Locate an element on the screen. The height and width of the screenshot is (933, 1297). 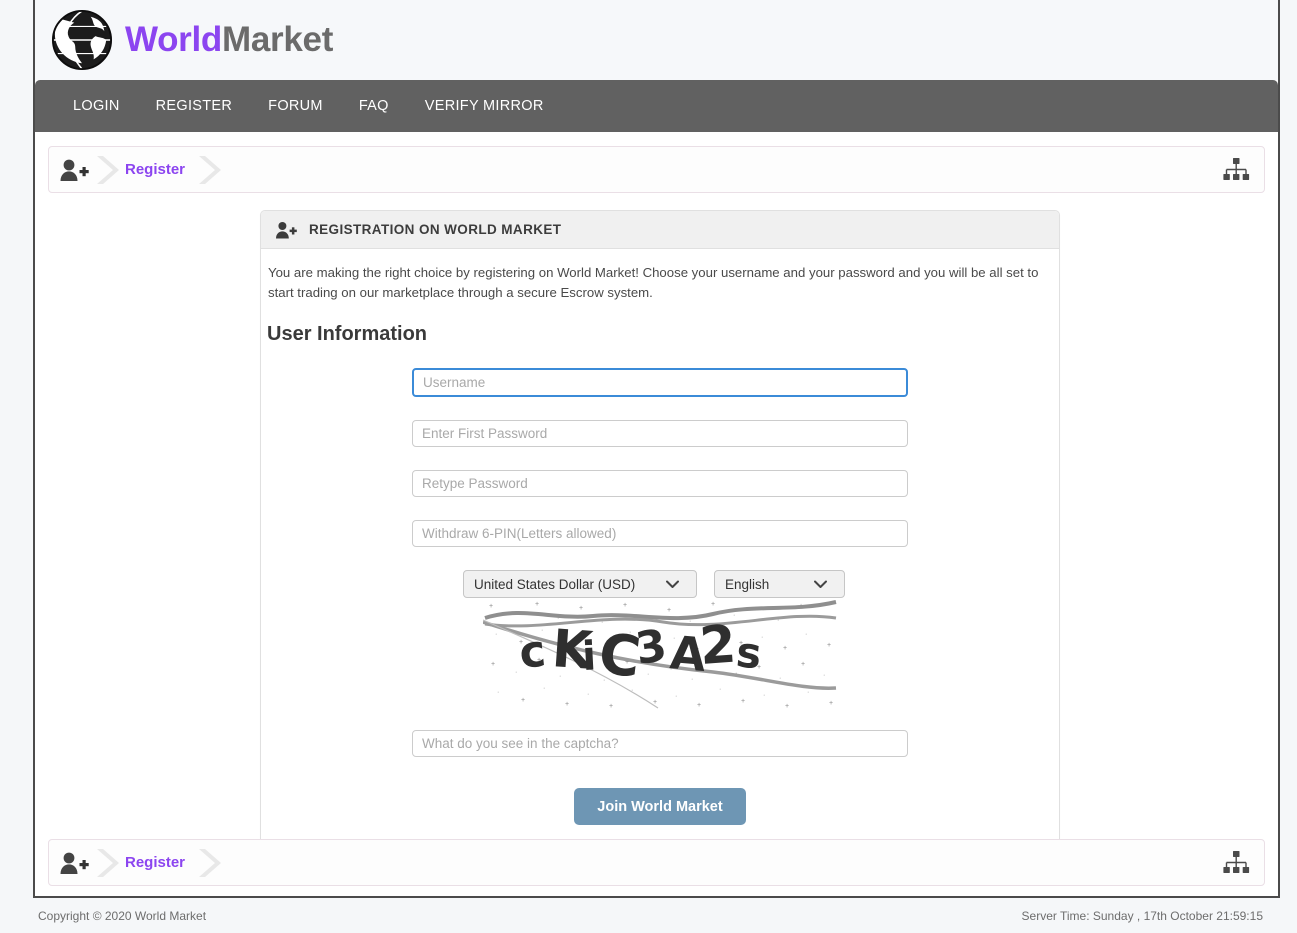
language-select-wrapper: English is located at coordinates (779, 584).